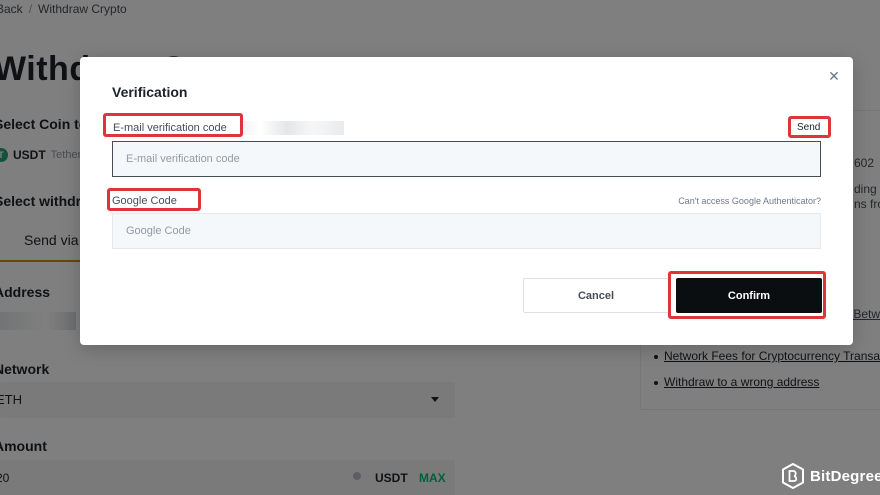  What do you see at coordinates (466, 231) in the screenshot?
I see `google-code-input` at bounding box center [466, 231].